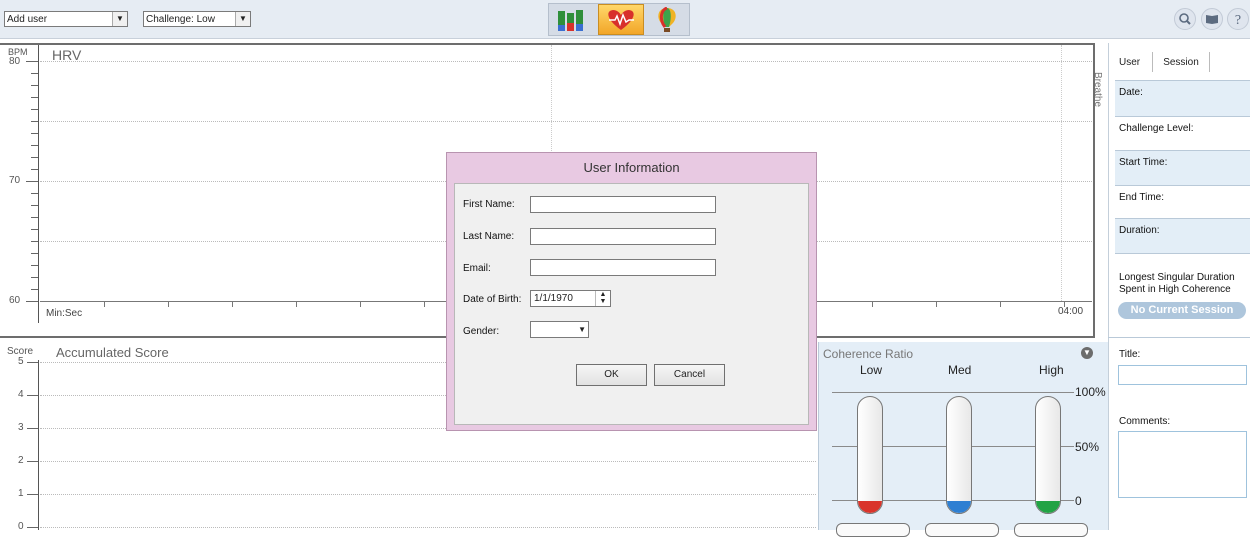 This screenshot has width=1250, height=537. Describe the element at coordinates (623, 204) in the screenshot. I see `first-name-input` at that location.